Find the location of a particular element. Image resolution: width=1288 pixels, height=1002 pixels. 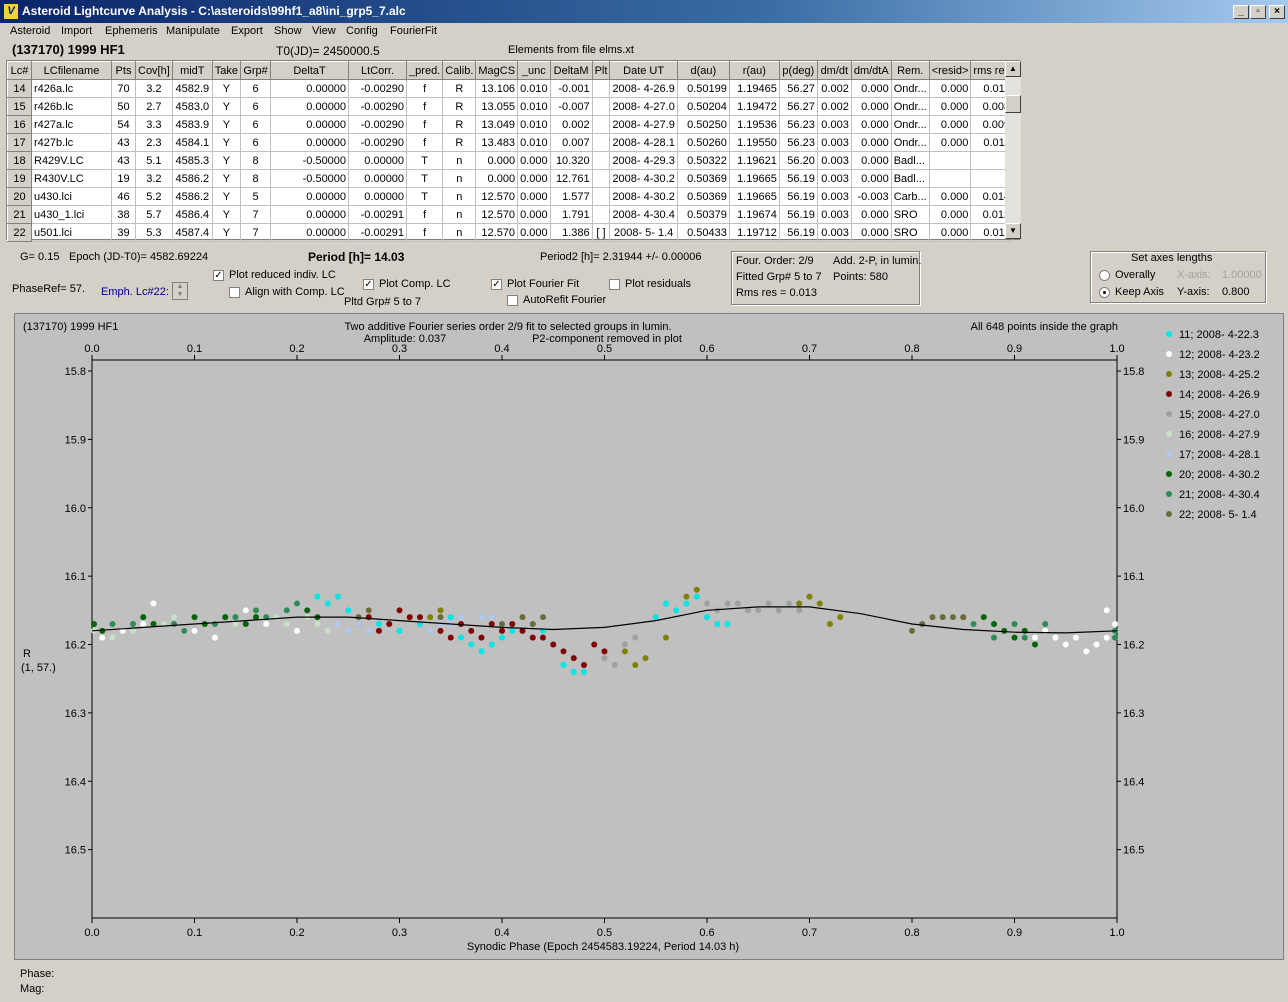

scroll-up-button: ▲ is located at coordinates (1013, 69).